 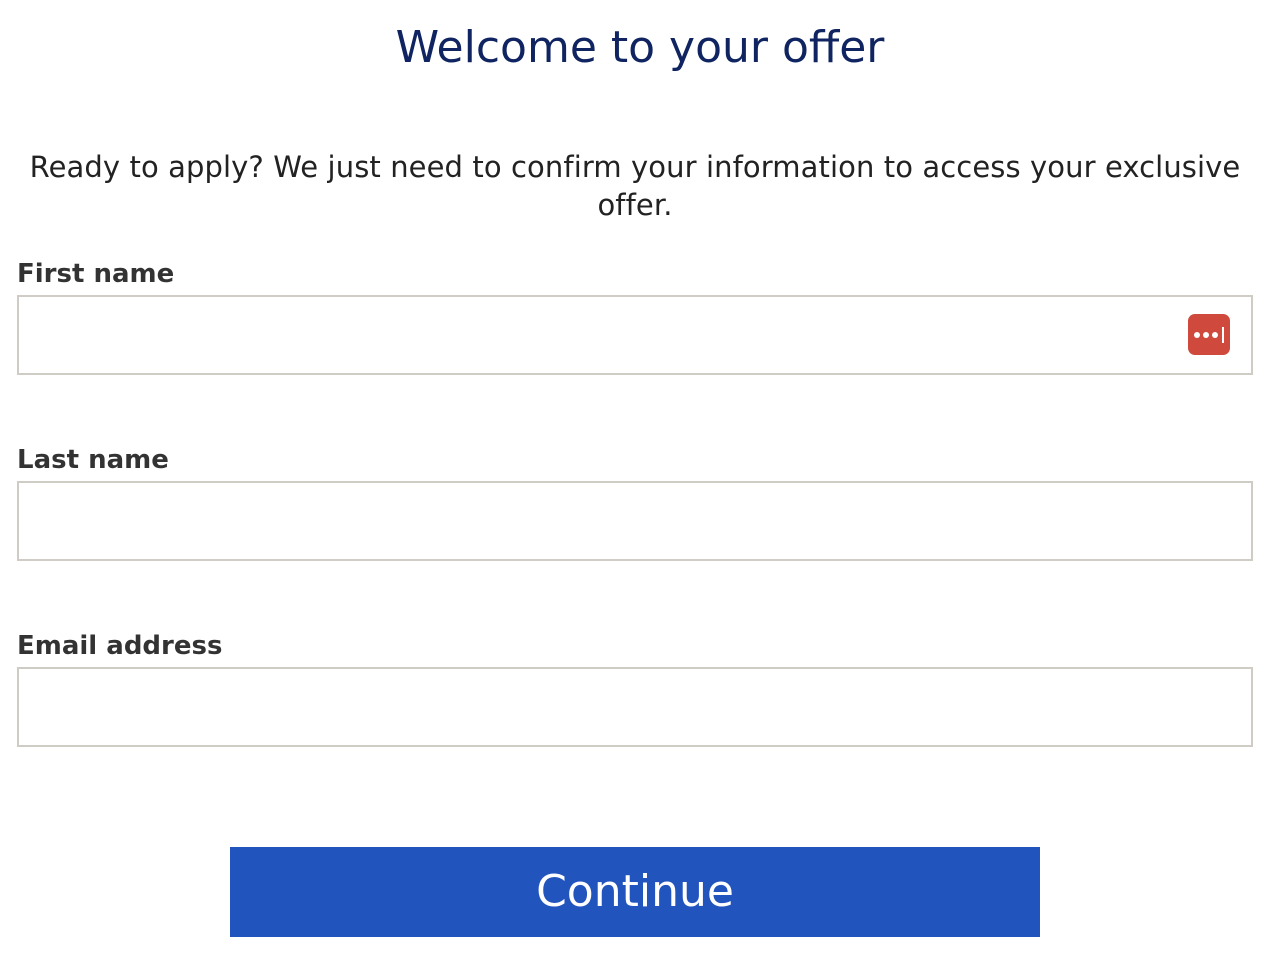 I want to click on password-manager-icon, so click(x=1209, y=334).